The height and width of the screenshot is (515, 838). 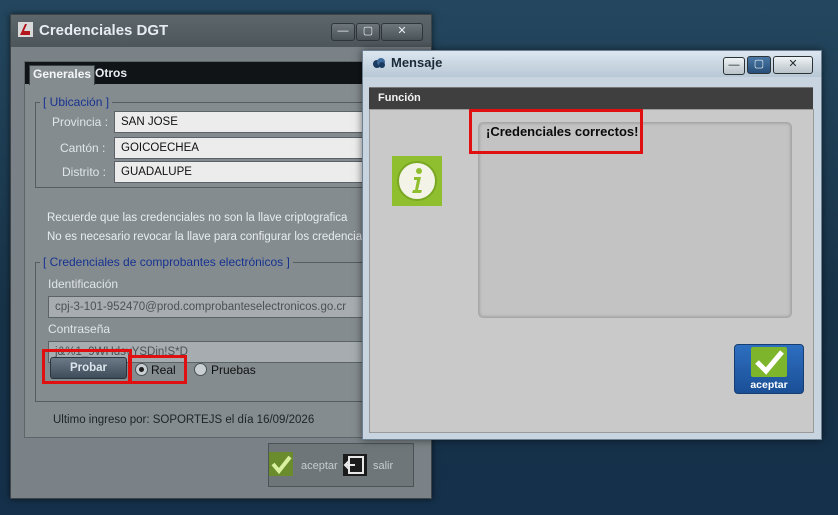 What do you see at coordinates (83, 284) in the screenshot?
I see `identificacion-label: Identificación` at bounding box center [83, 284].